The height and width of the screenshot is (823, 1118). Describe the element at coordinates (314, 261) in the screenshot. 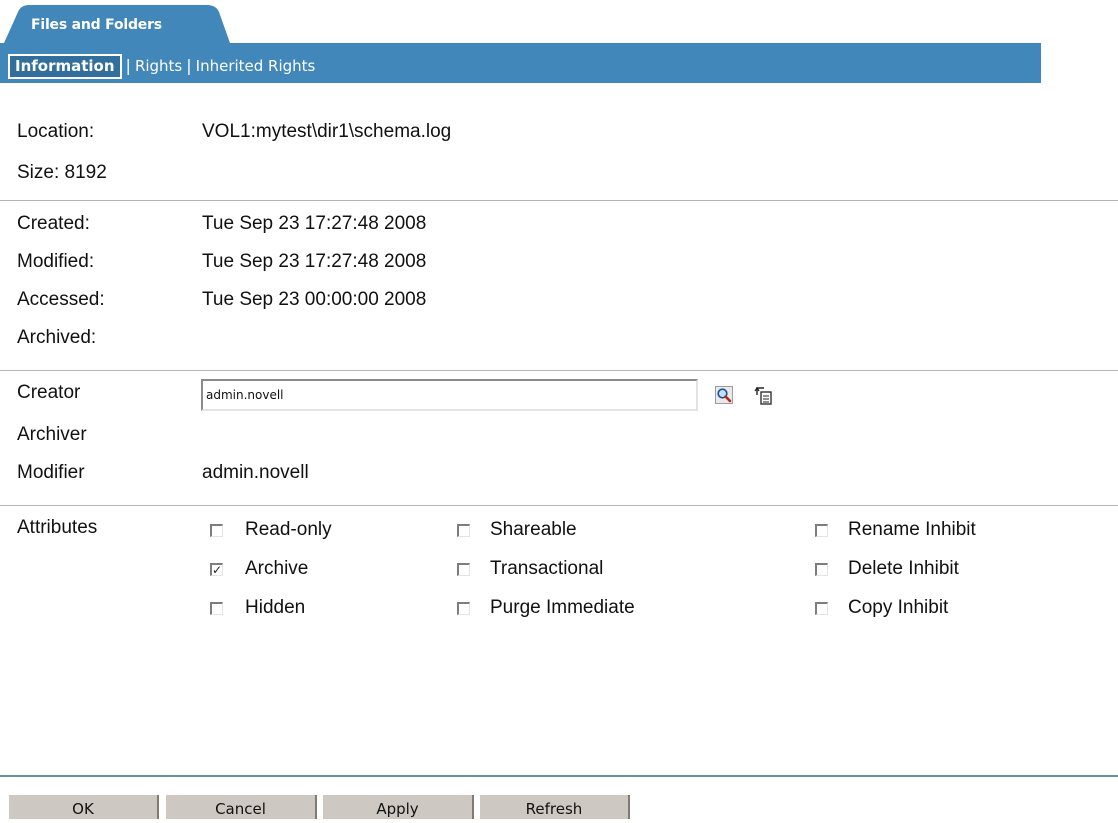

I see `modified-value: Tue Sep 23 17:27:48 2008` at that location.